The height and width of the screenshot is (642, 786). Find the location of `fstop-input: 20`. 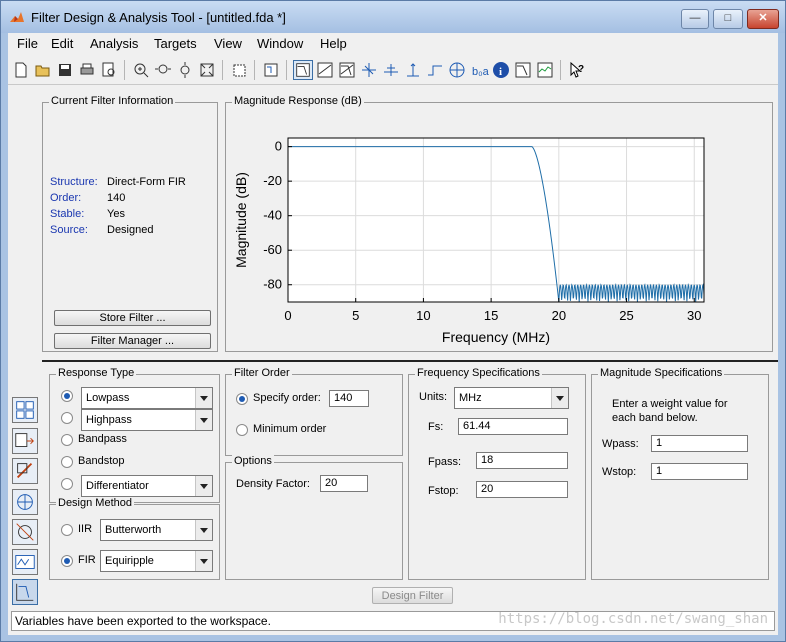

fstop-input: 20 is located at coordinates (522, 489).